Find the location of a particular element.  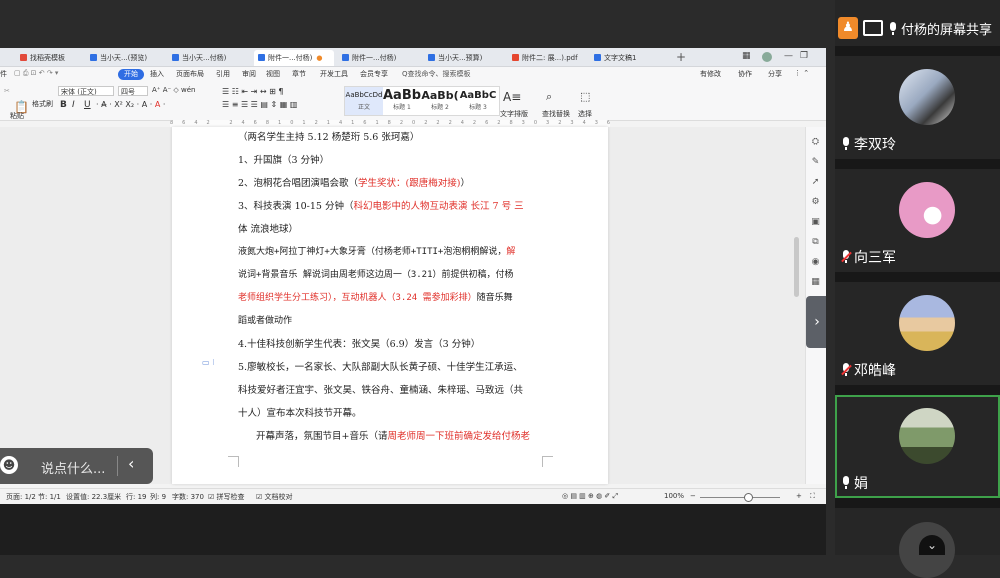

menu-view: 视图 is located at coordinates (273, 74).